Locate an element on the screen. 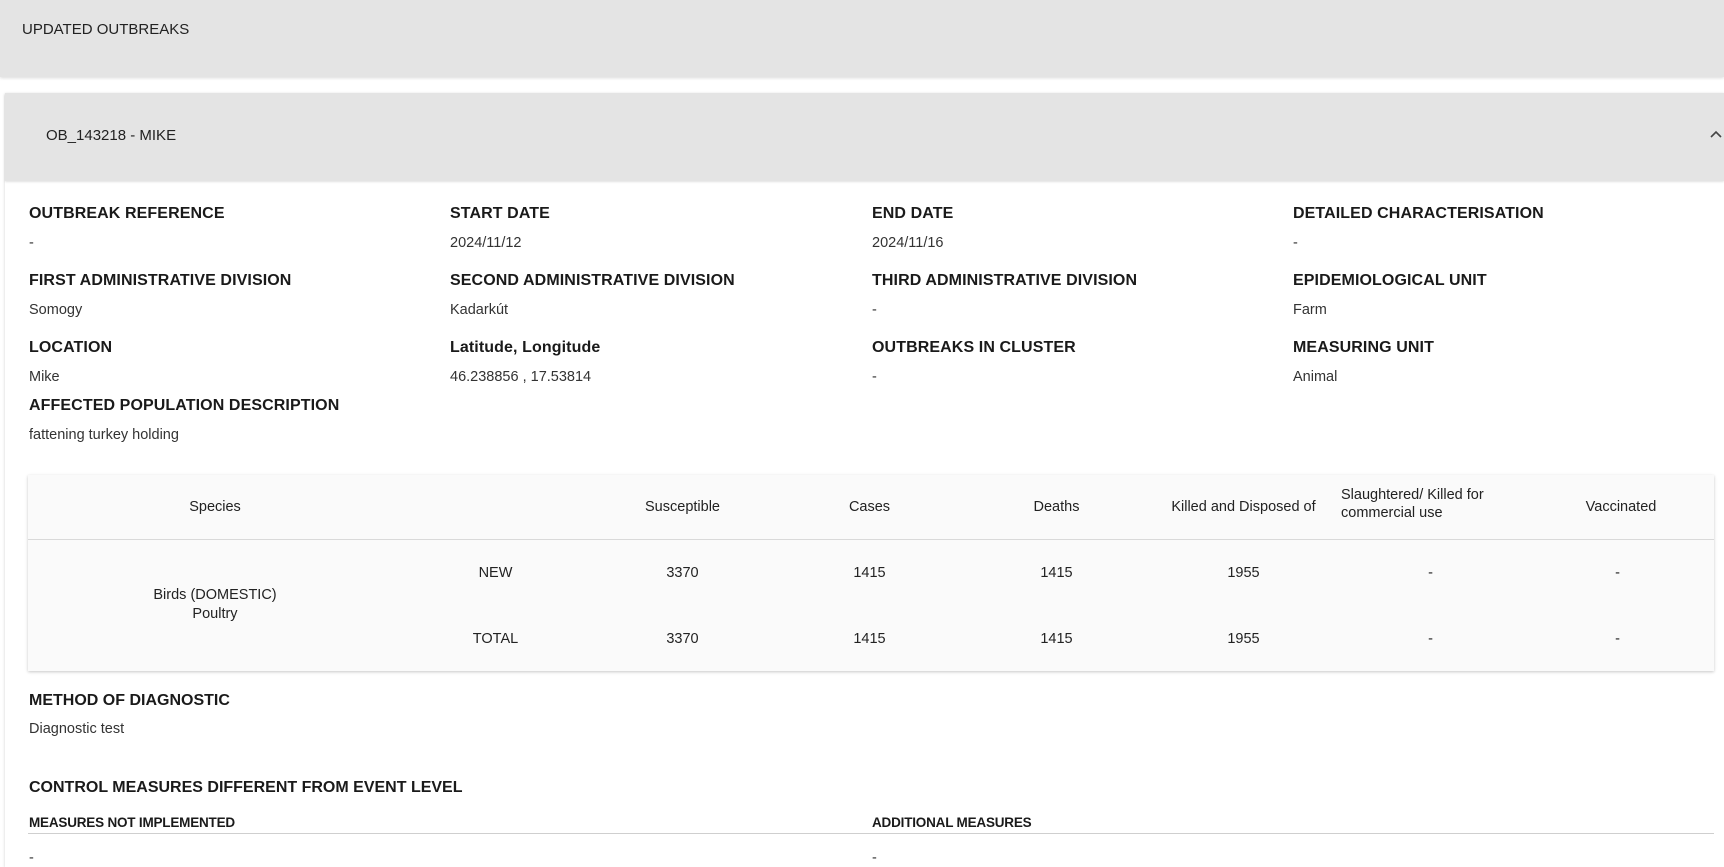  field-label: AFFECTED POPULATION DESCRIPTION is located at coordinates (184, 405).